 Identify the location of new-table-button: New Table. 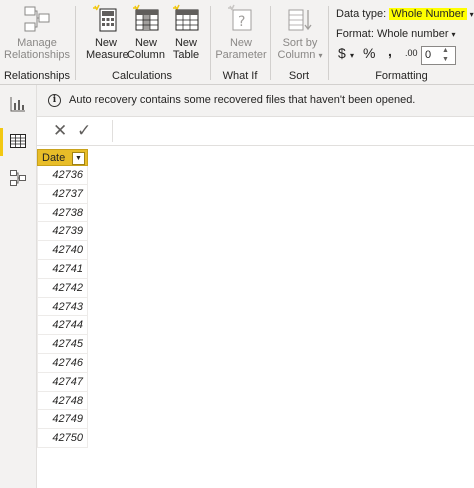
(186, 32).